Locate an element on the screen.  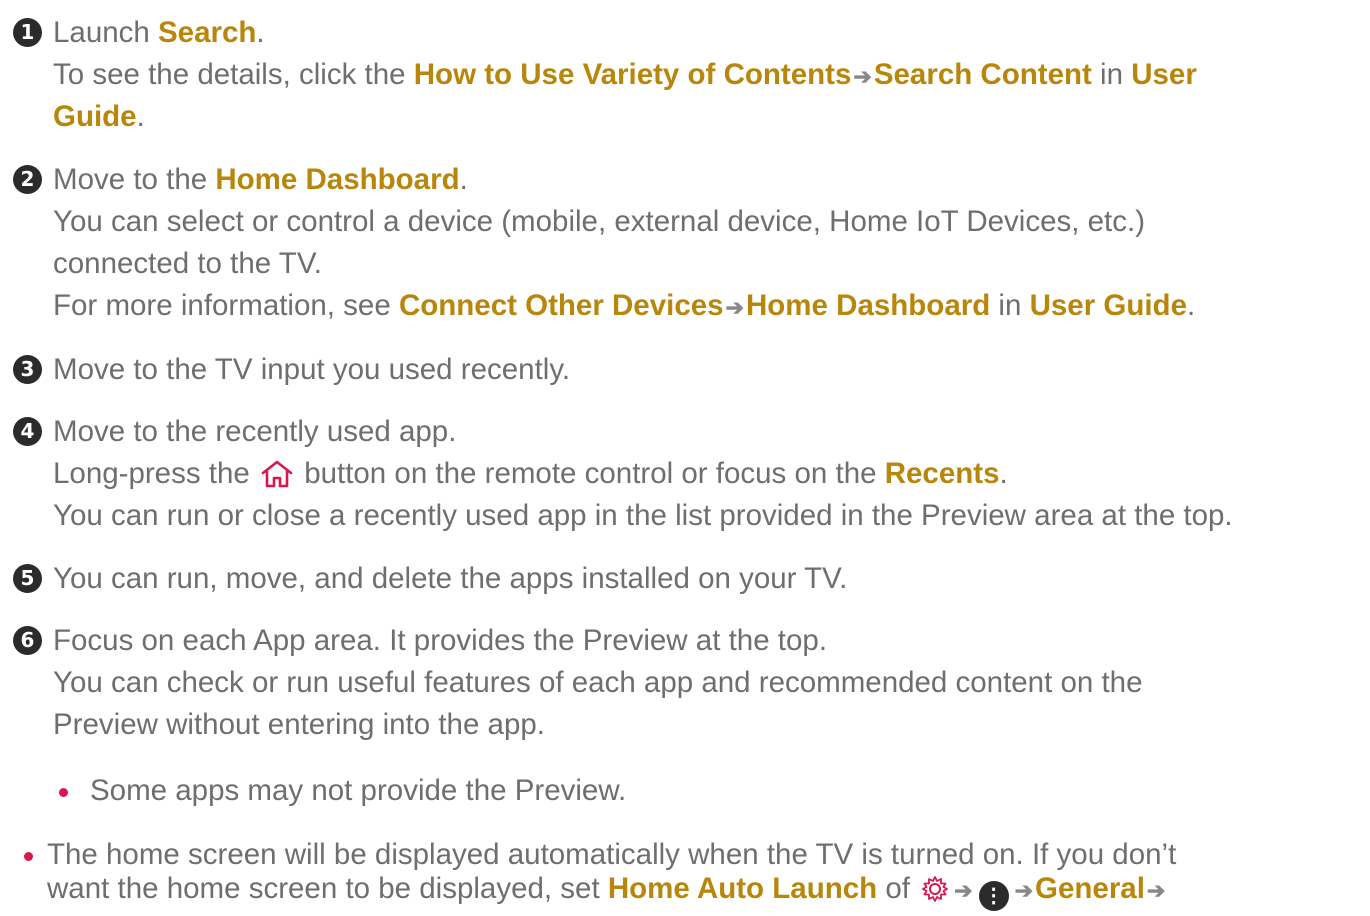
link-search-content: Search Content is located at coordinates (983, 74).